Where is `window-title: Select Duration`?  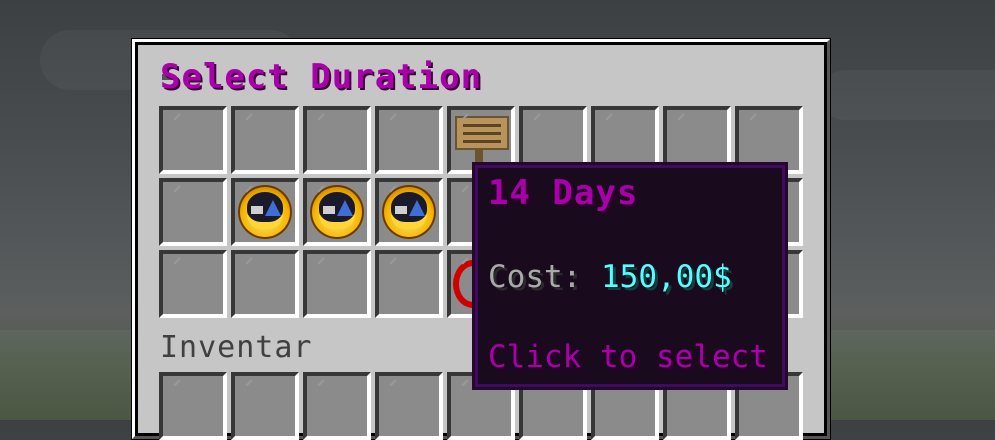
window-title: Select Duration is located at coordinates (321, 77).